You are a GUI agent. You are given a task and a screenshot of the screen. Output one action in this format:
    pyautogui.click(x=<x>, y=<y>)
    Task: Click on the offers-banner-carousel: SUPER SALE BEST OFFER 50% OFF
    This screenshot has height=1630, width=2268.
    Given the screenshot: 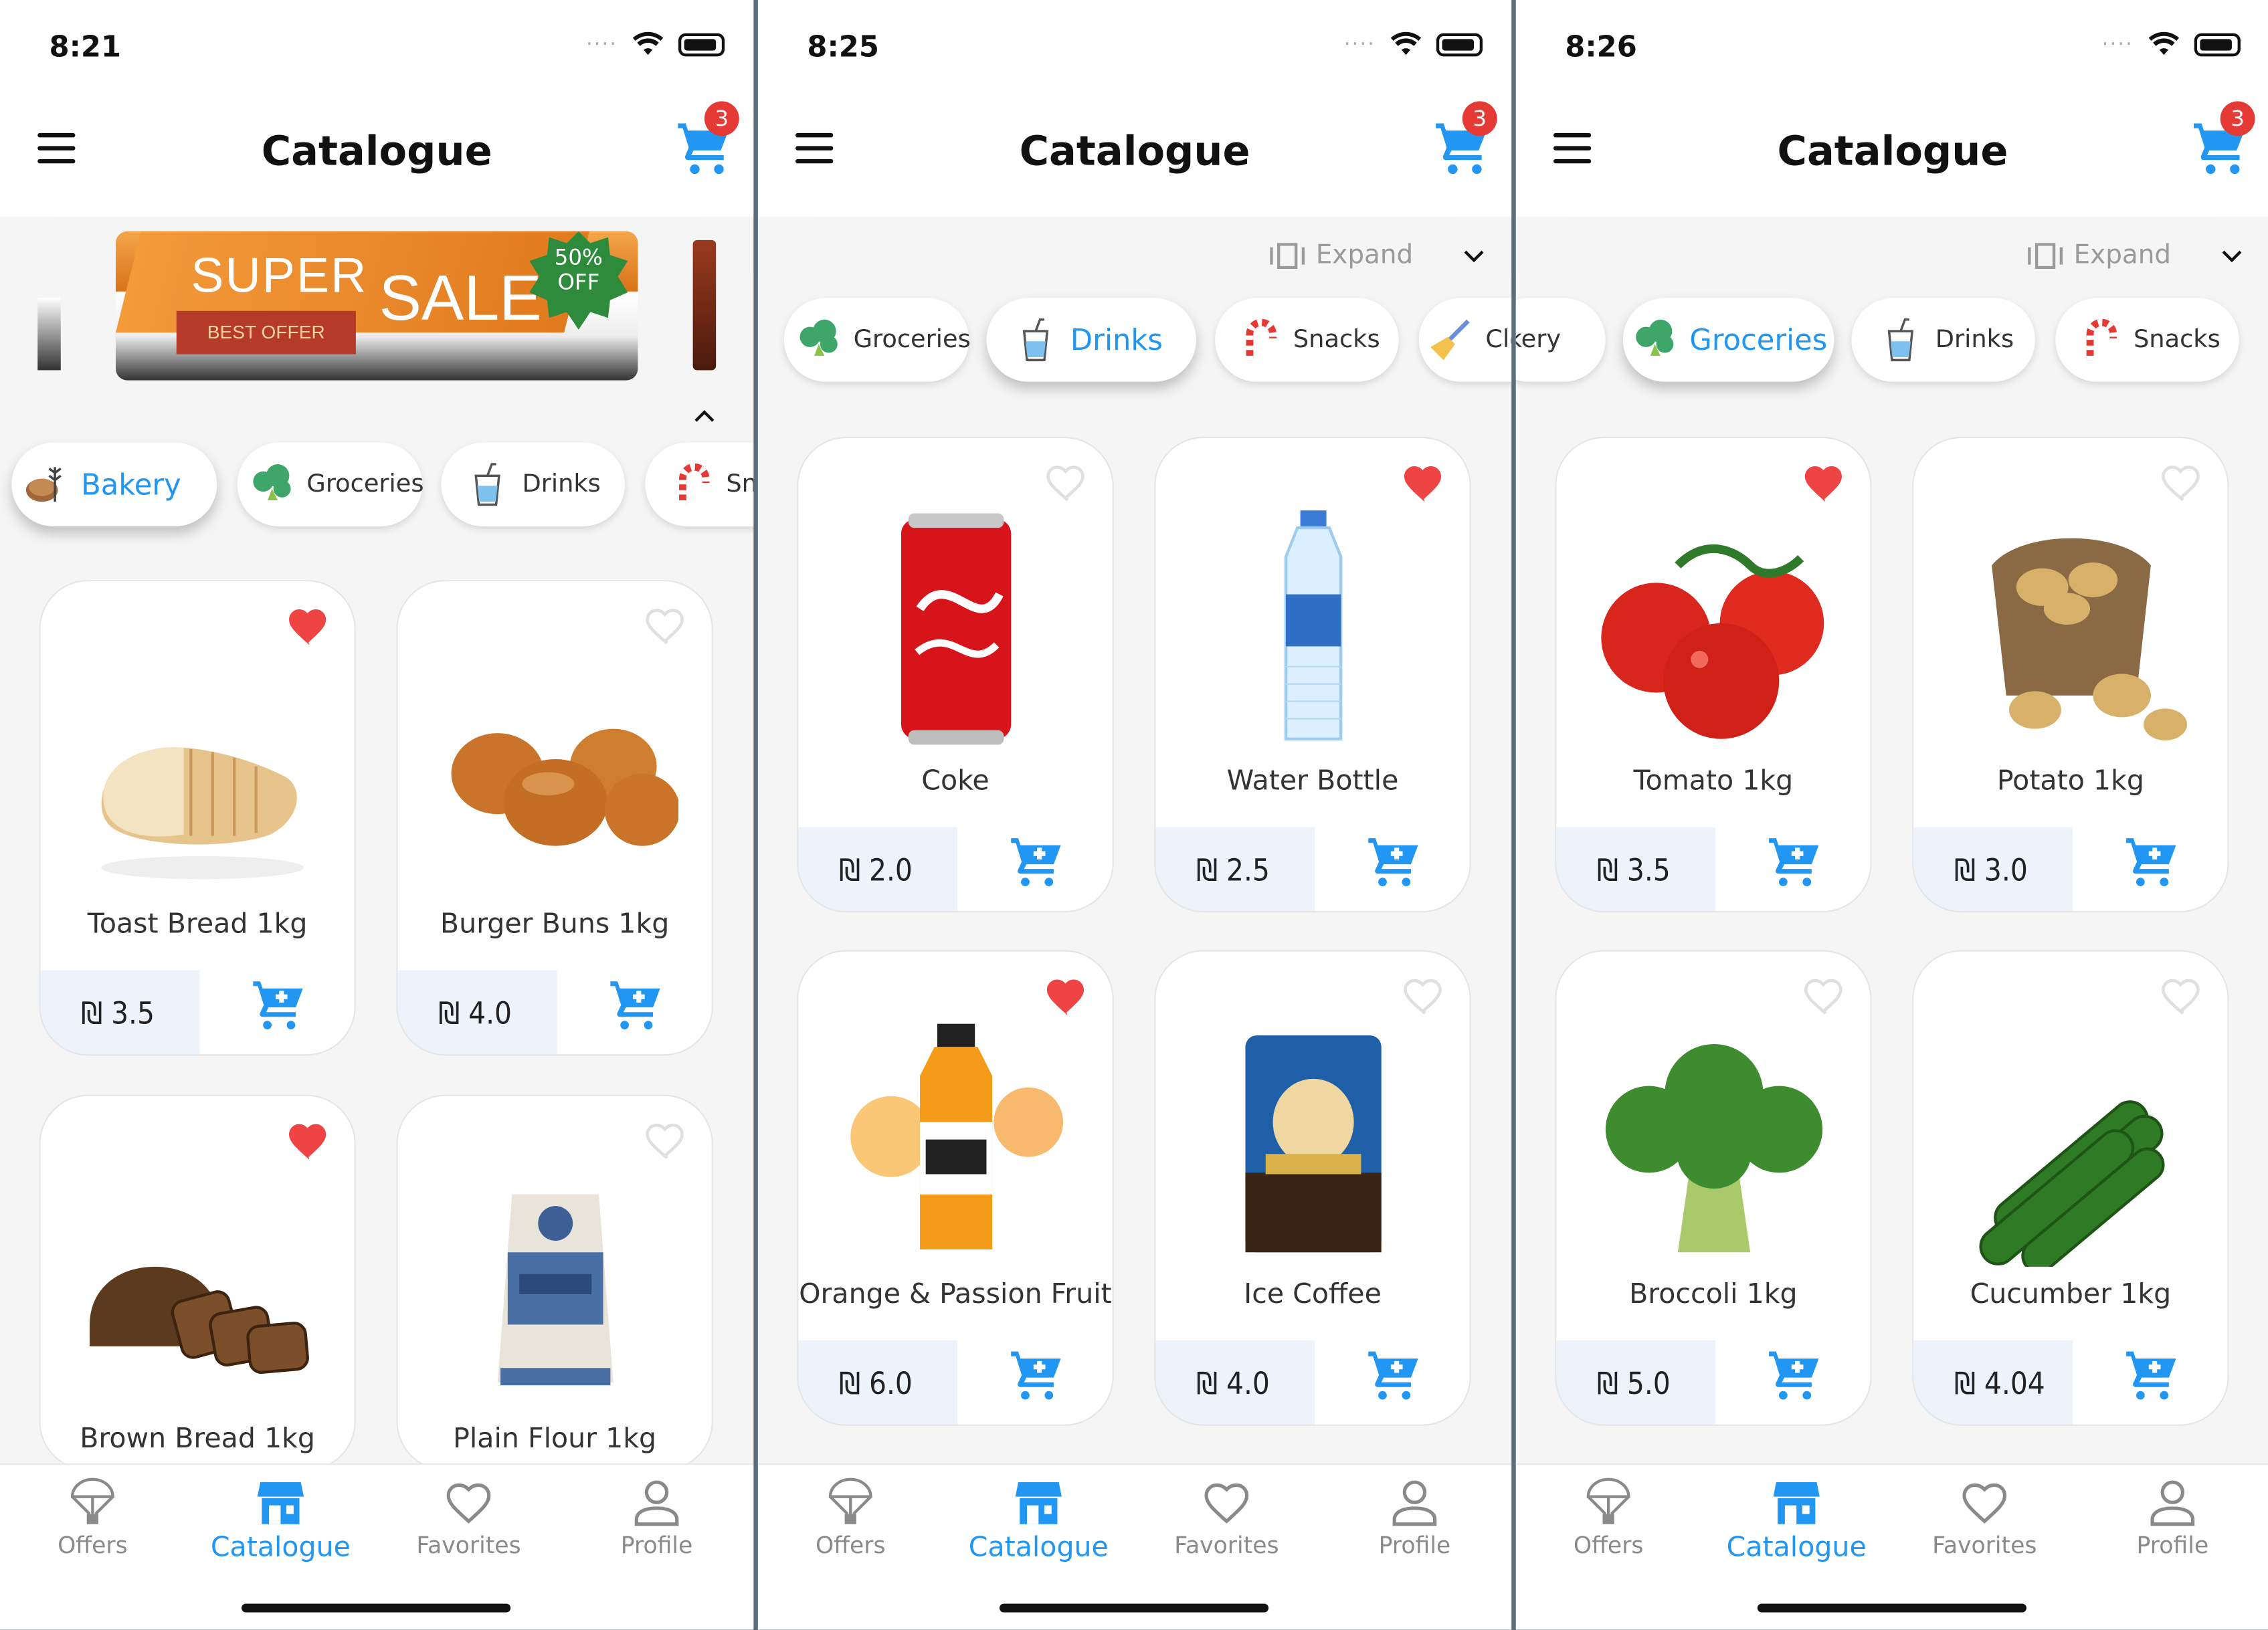 What is the action you would take?
    pyautogui.click(x=376, y=311)
    